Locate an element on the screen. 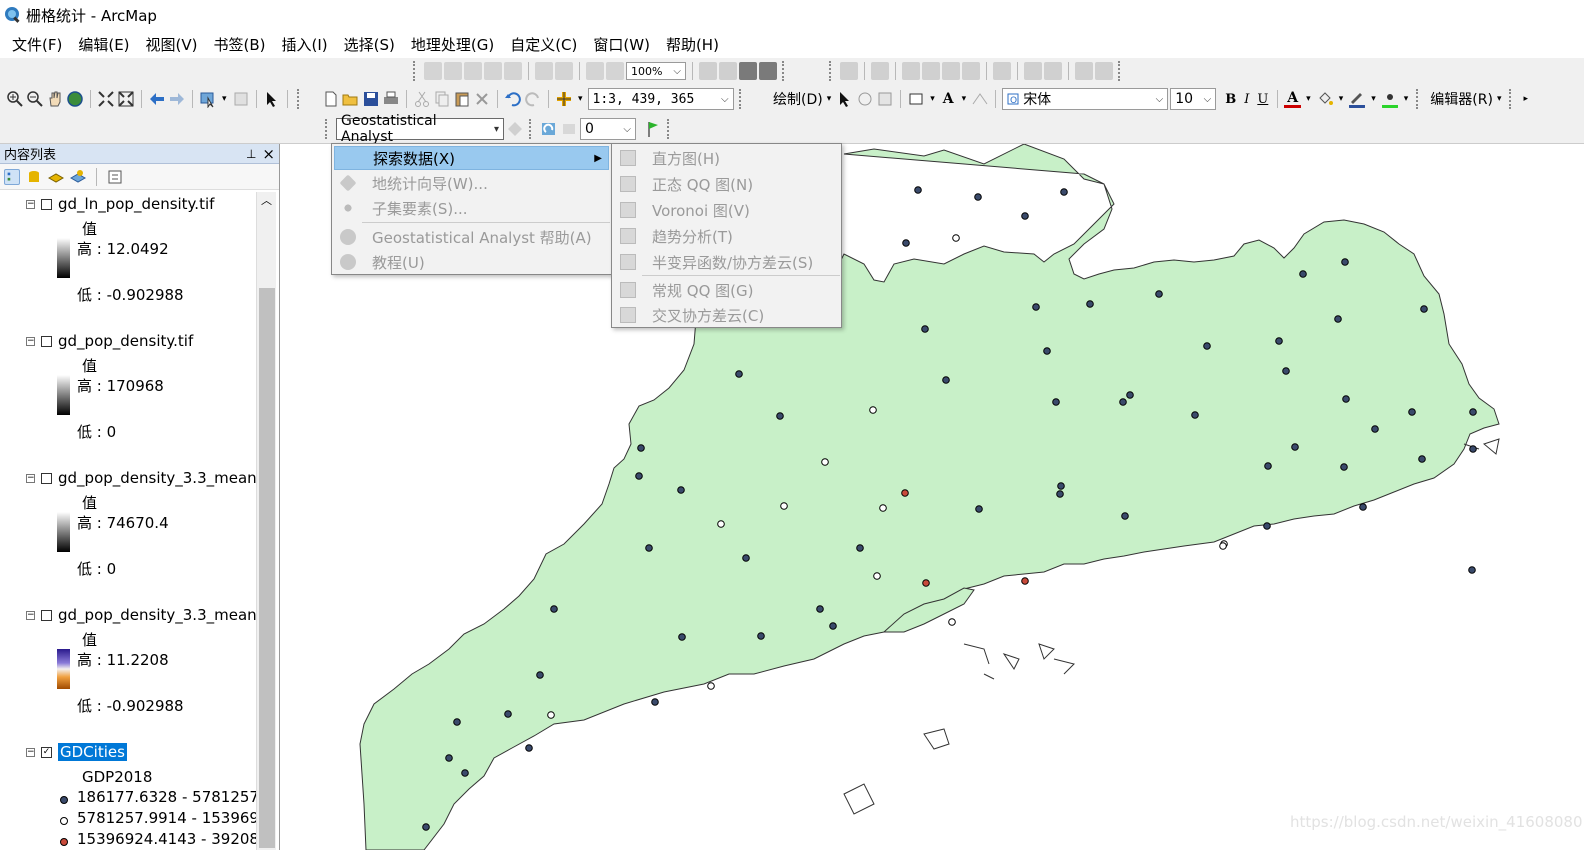 The image size is (1584, 850). open-folder-icon is located at coordinates (351, 99).